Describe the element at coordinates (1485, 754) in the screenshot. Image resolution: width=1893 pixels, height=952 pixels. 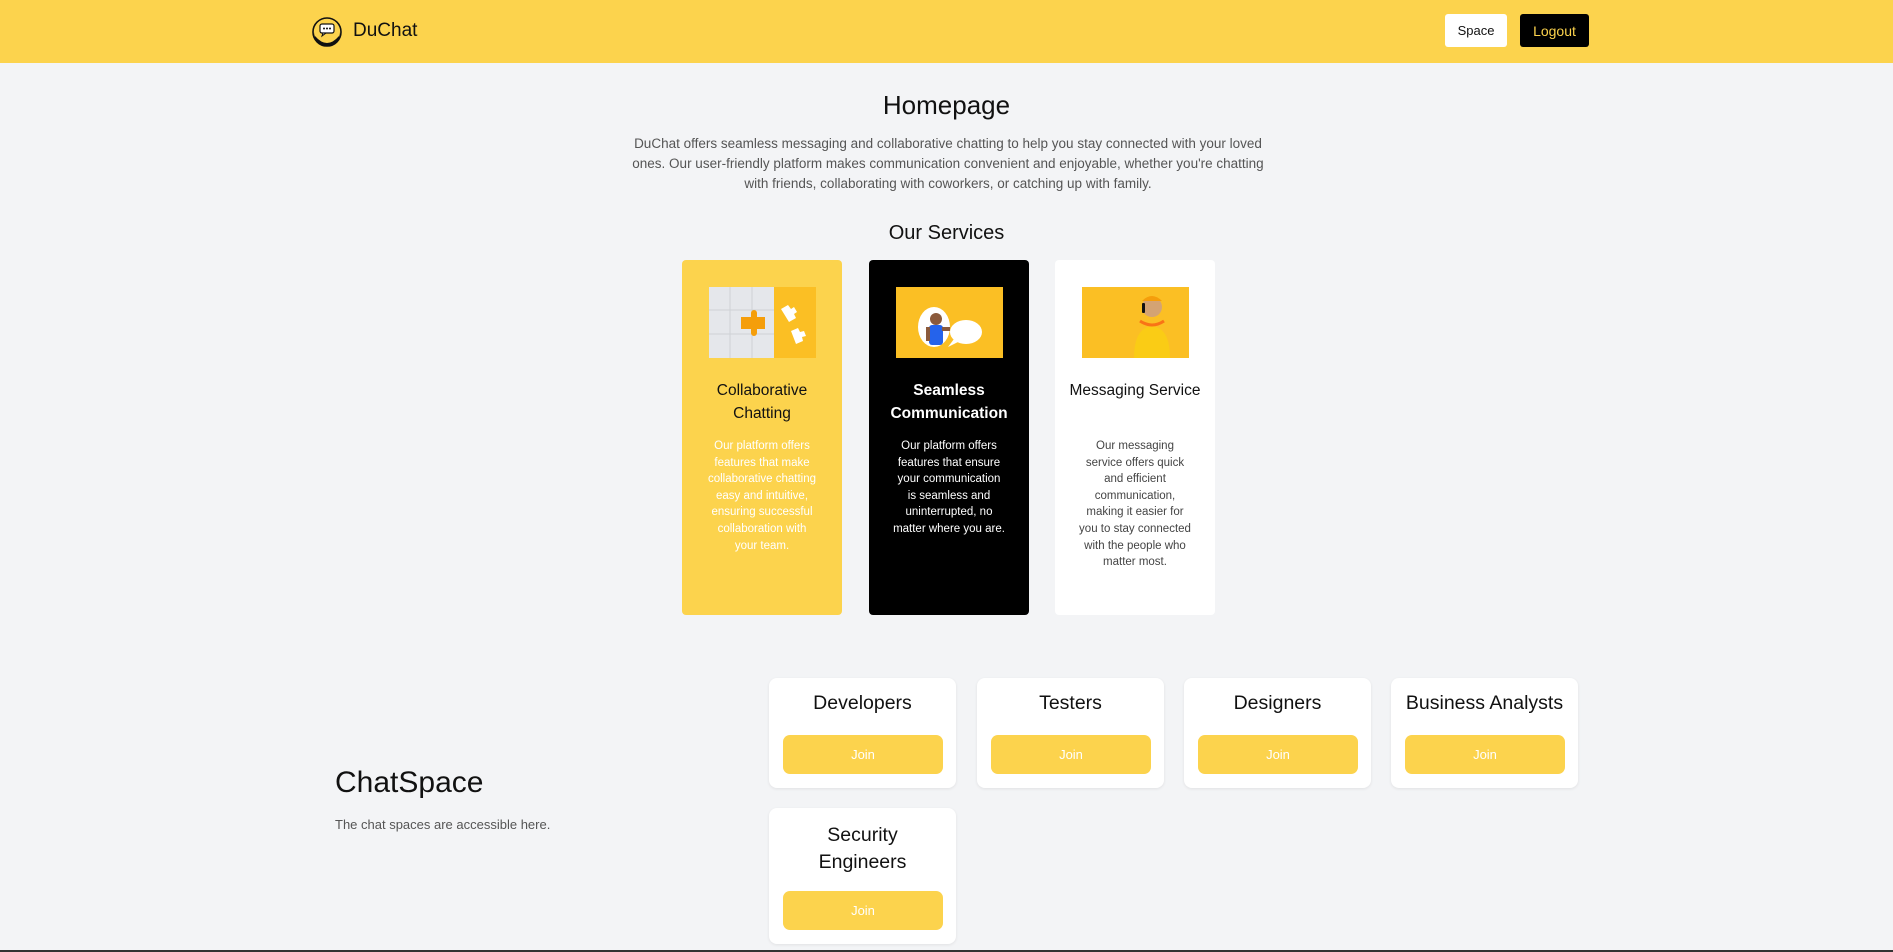
I see `join-business-analysts-button: Join` at that location.